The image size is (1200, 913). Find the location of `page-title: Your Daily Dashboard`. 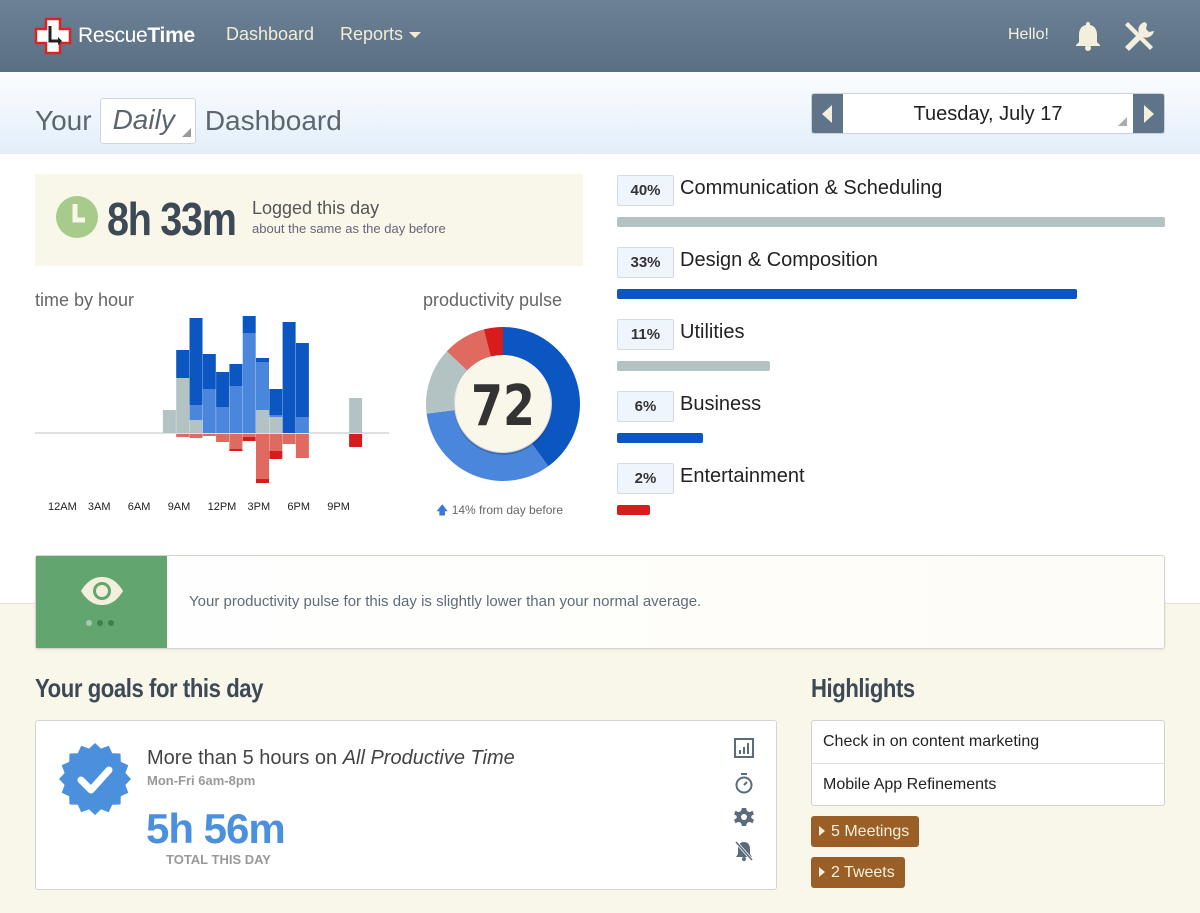

page-title: Your Daily Dashboard is located at coordinates (188, 121).